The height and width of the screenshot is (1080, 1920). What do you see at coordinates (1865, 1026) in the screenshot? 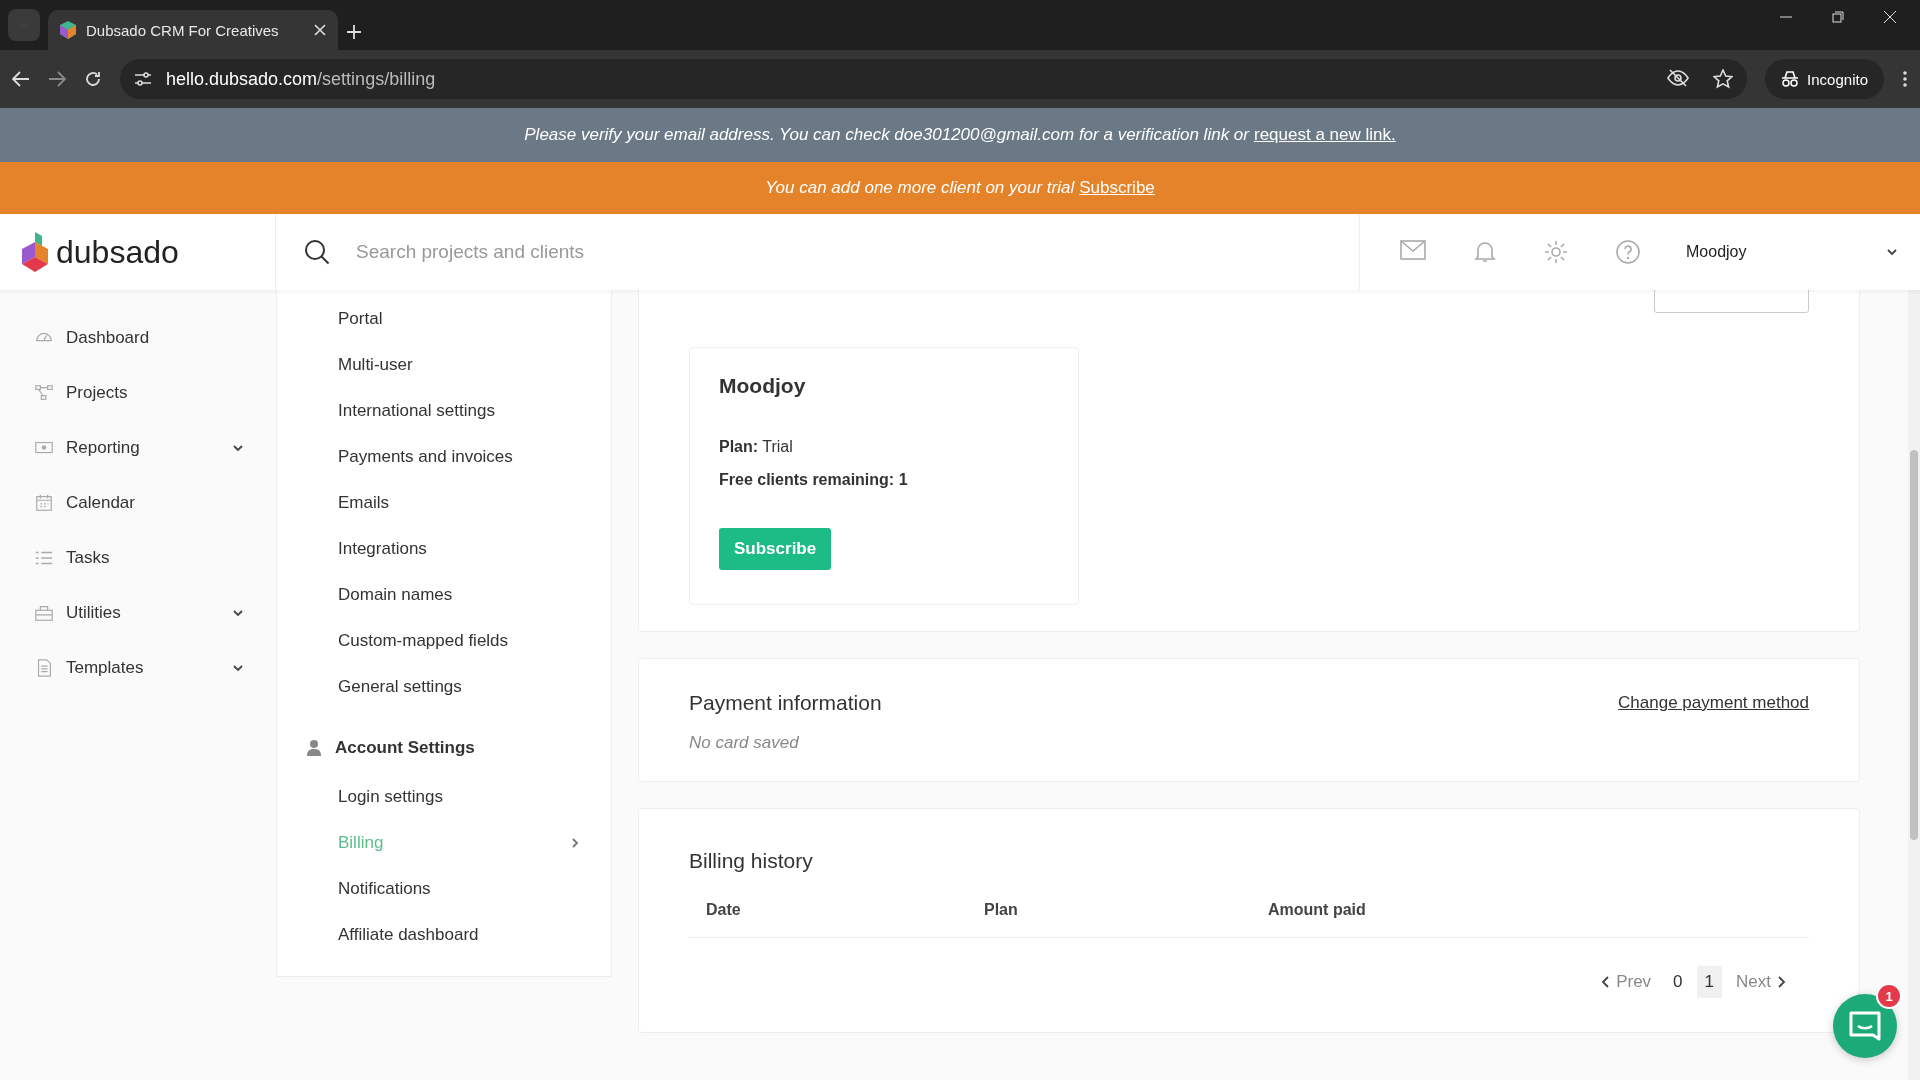
I see `chat-icon` at bounding box center [1865, 1026].